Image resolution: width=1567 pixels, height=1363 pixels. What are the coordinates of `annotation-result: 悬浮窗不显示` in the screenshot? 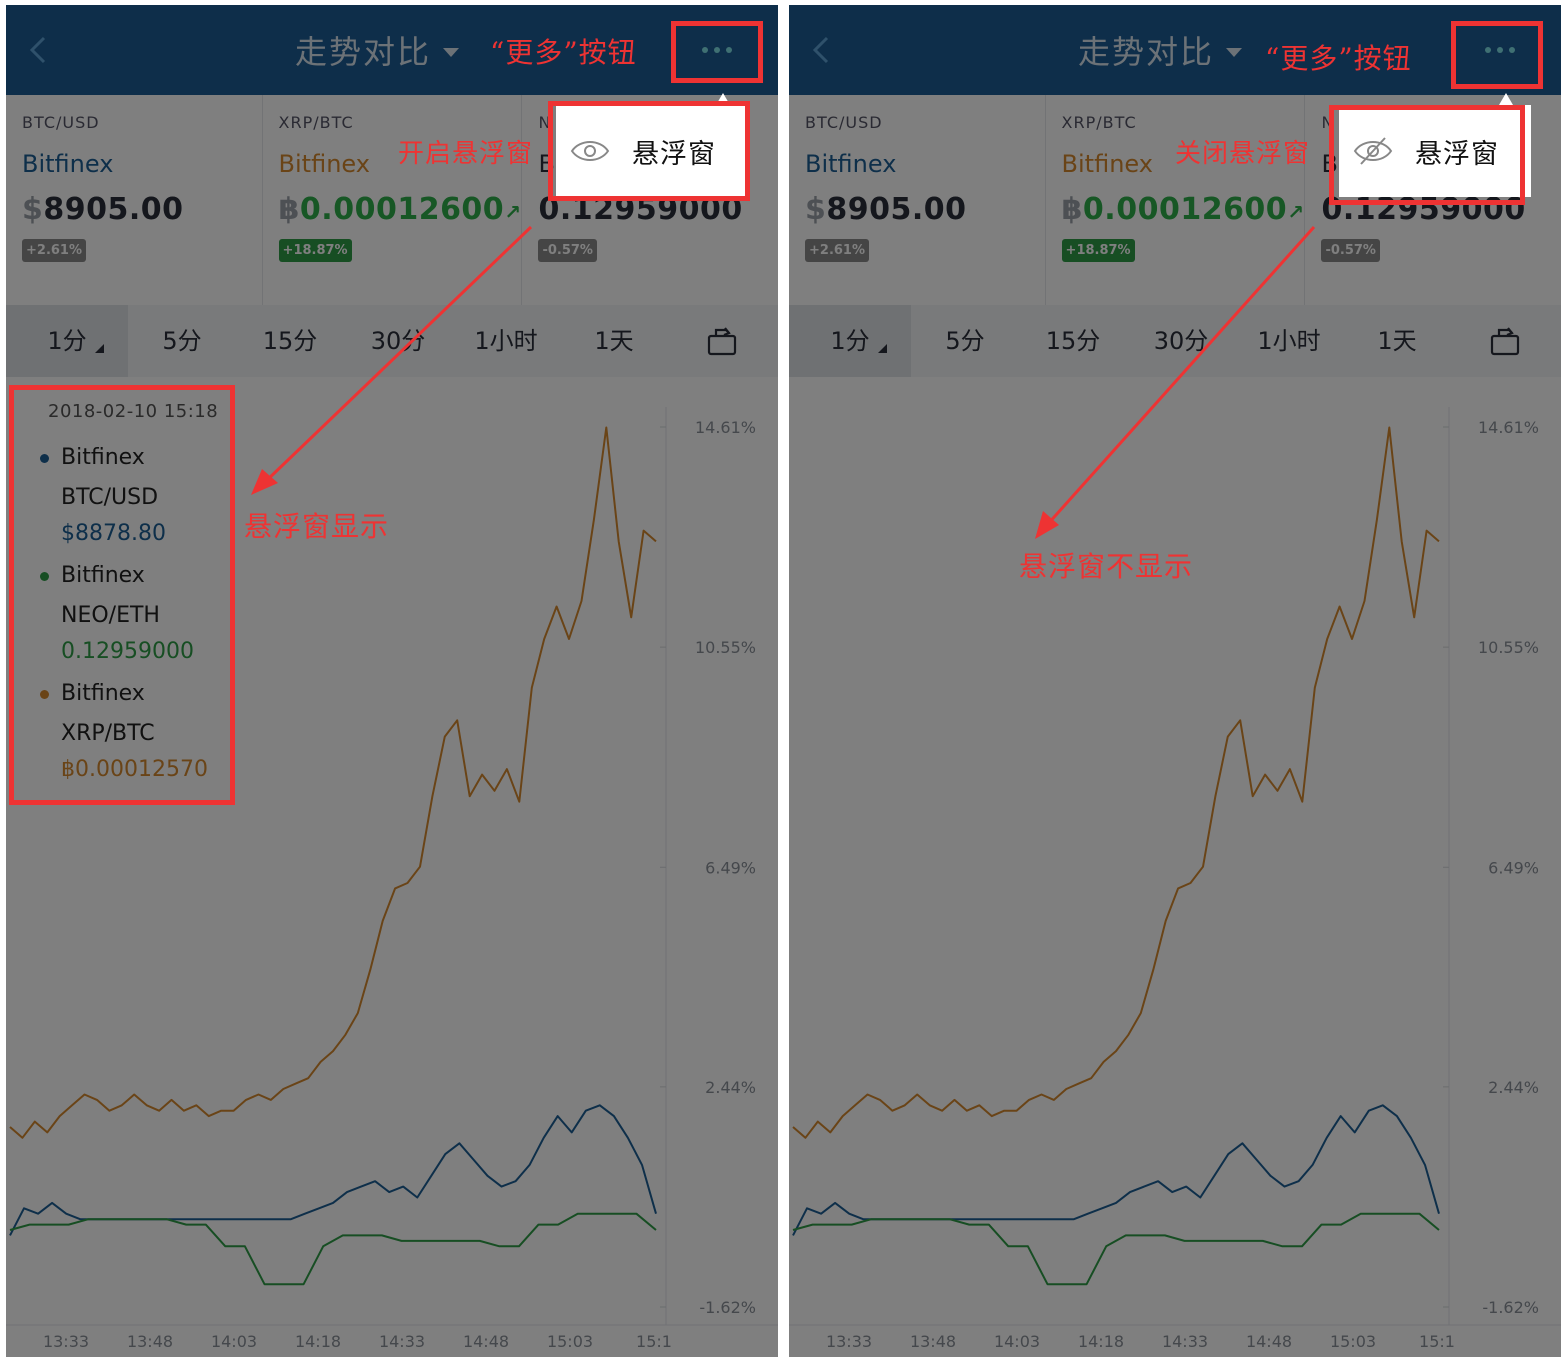 It's located at (1106, 566).